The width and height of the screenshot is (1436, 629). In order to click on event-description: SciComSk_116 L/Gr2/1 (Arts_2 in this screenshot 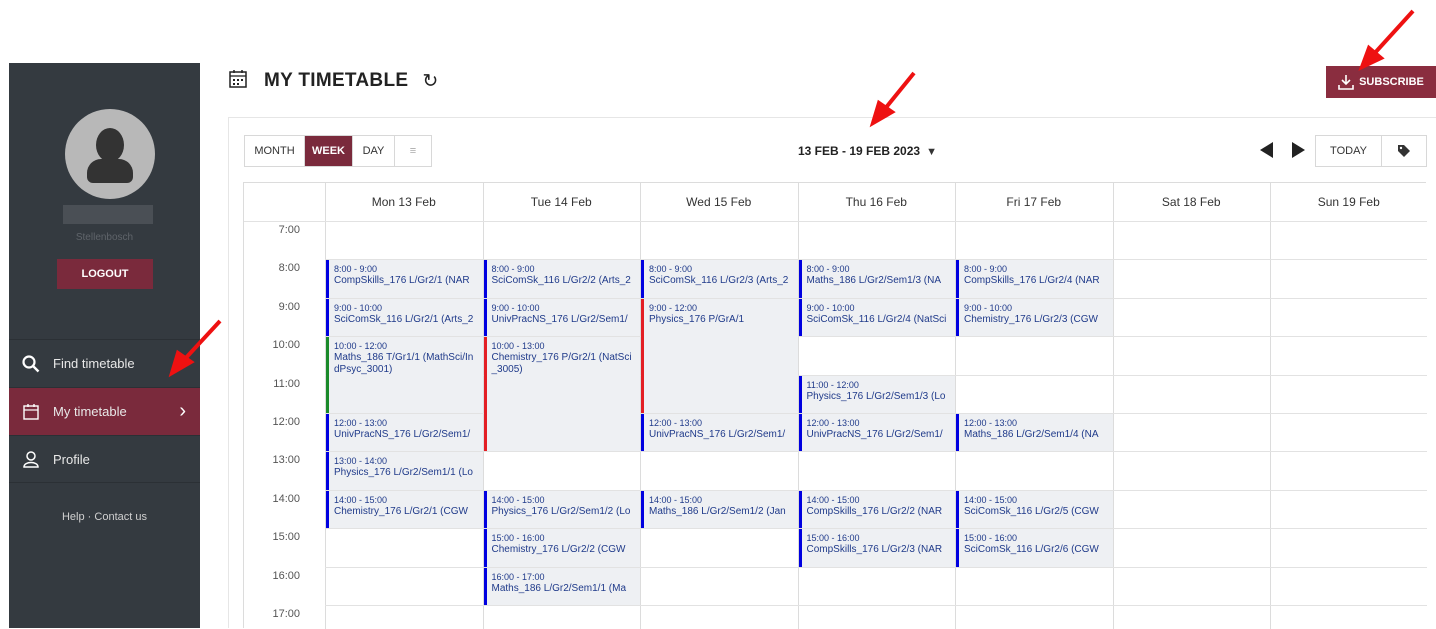, I will do `click(404, 319)`.